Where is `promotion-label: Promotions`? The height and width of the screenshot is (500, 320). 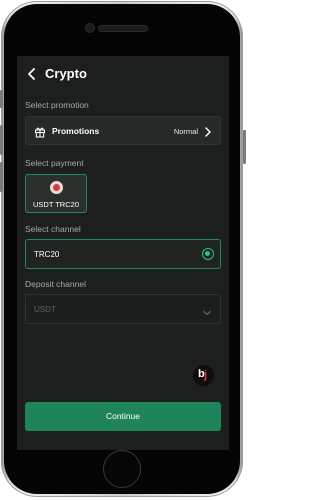 promotion-label: Promotions is located at coordinates (76, 131).